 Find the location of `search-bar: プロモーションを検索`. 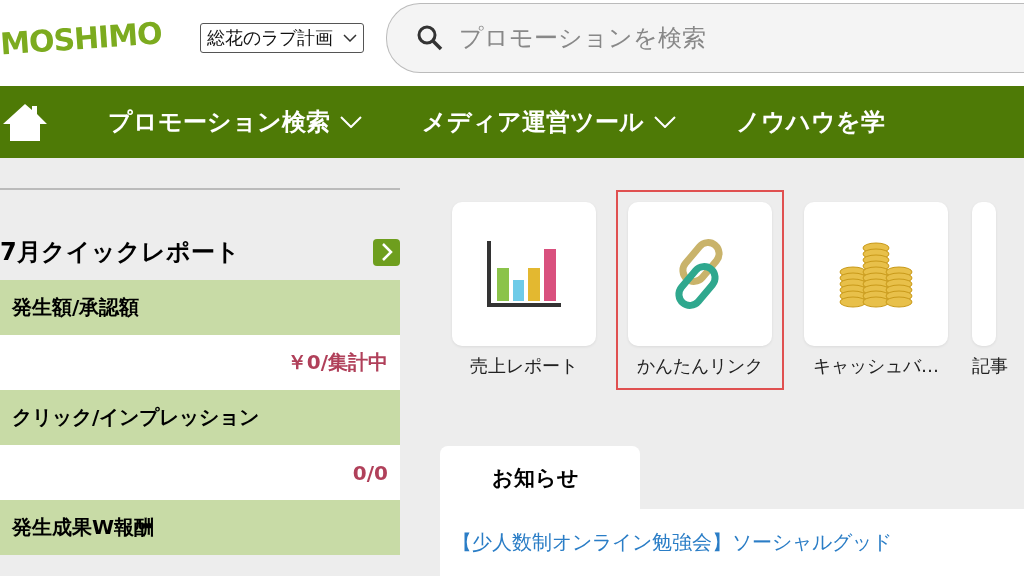

search-bar: プロモーションを検索 is located at coordinates (704, 38).